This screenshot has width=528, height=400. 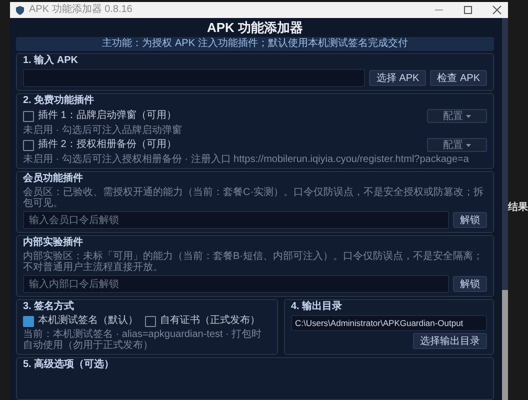 What do you see at coordinates (88, 321) in the screenshot?
I see `option-label: 本机测试签名（默认）` at bounding box center [88, 321].